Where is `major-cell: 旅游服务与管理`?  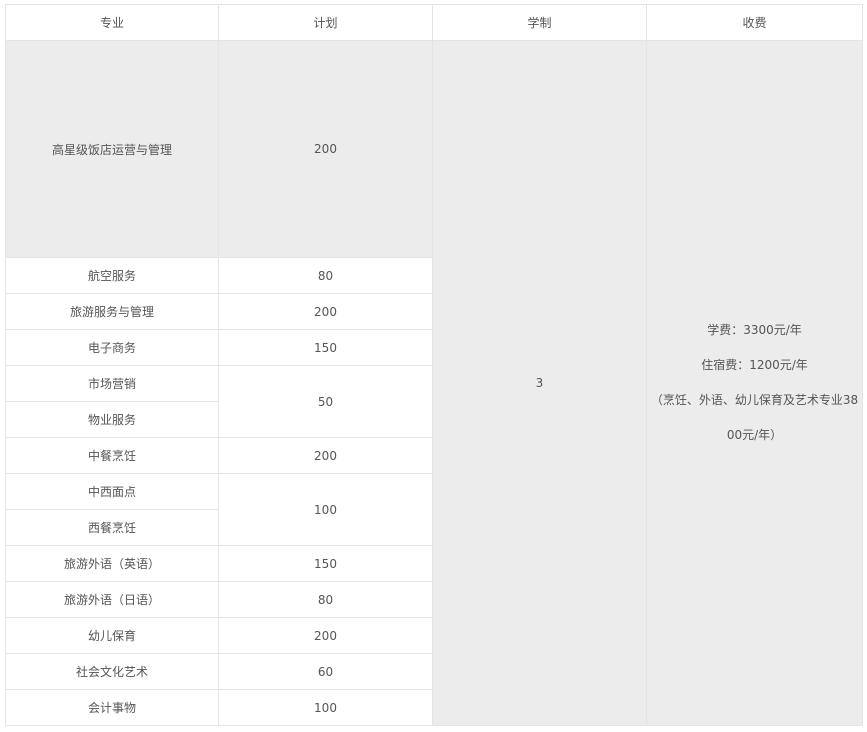 major-cell: 旅游服务与管理 is located at coordinates (112, 311).